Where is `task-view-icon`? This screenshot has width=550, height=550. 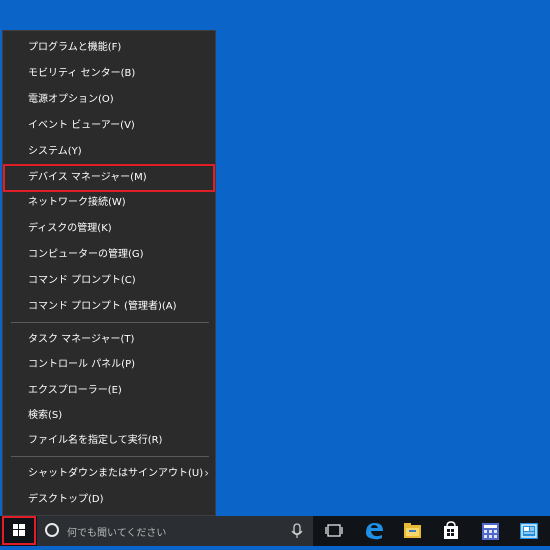 task-view-icon is located at coordinates (334, 530).